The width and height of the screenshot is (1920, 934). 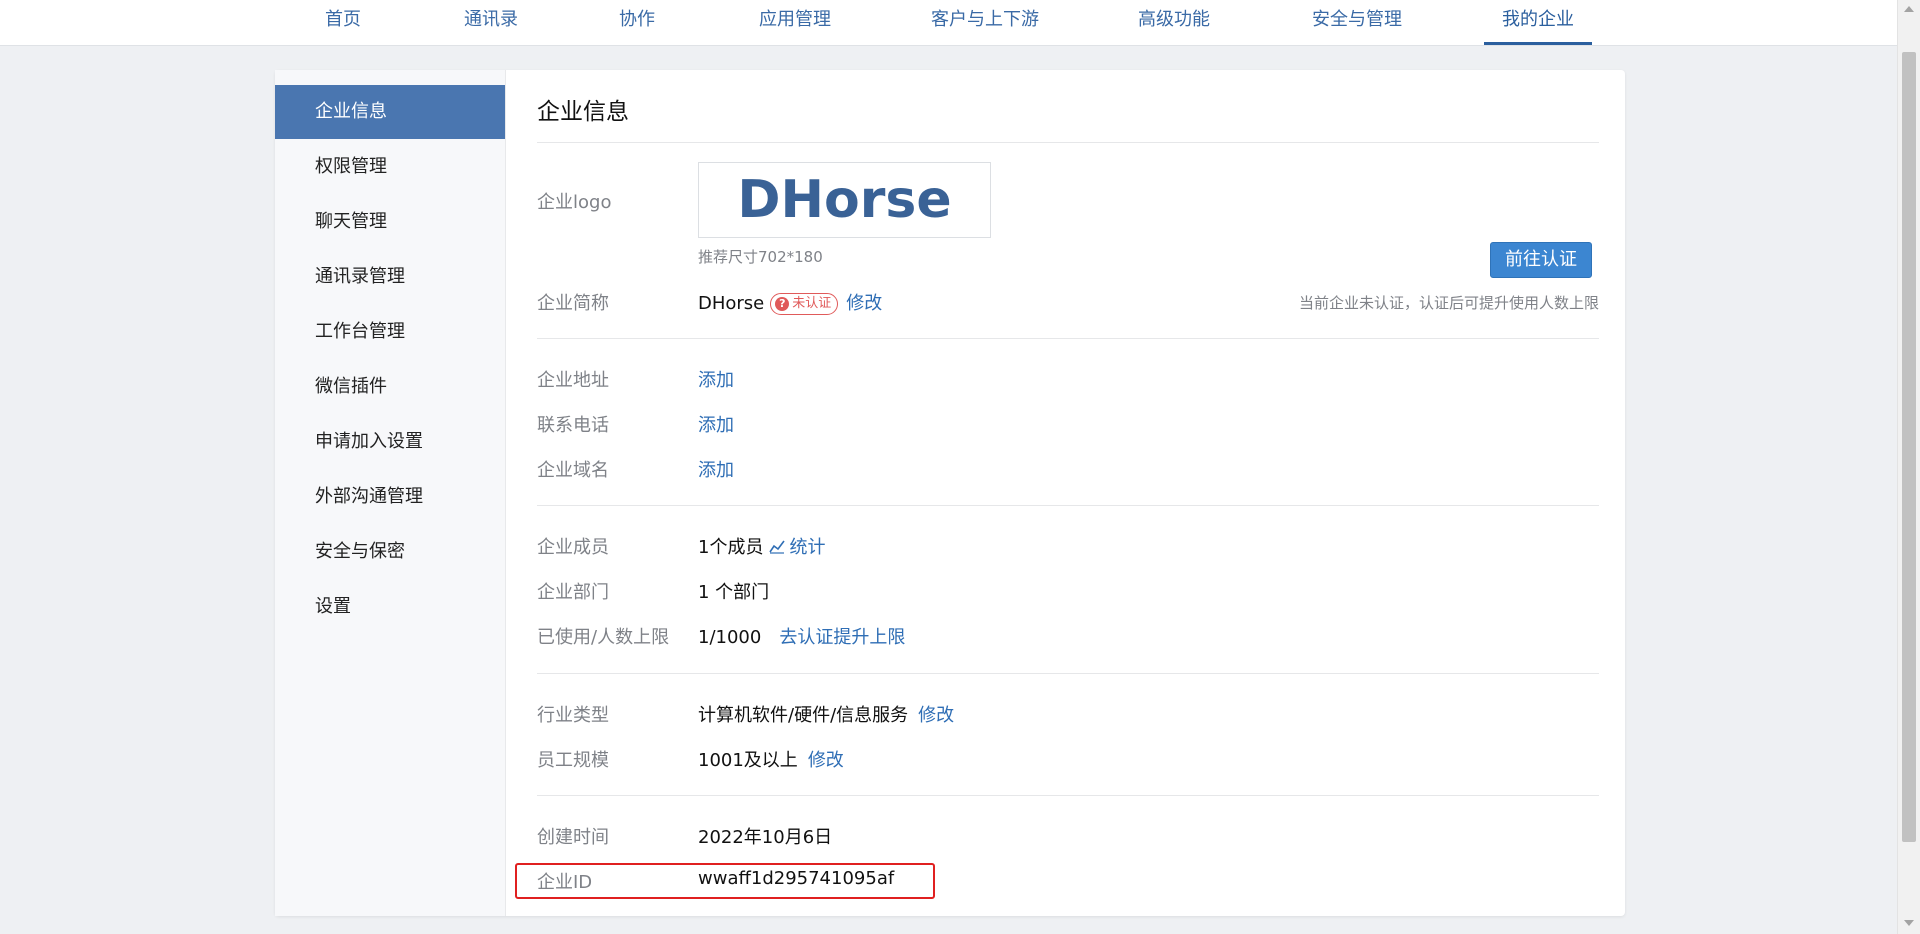 I want to click on logo-label: 企业logo, so click(x=574, y=202).